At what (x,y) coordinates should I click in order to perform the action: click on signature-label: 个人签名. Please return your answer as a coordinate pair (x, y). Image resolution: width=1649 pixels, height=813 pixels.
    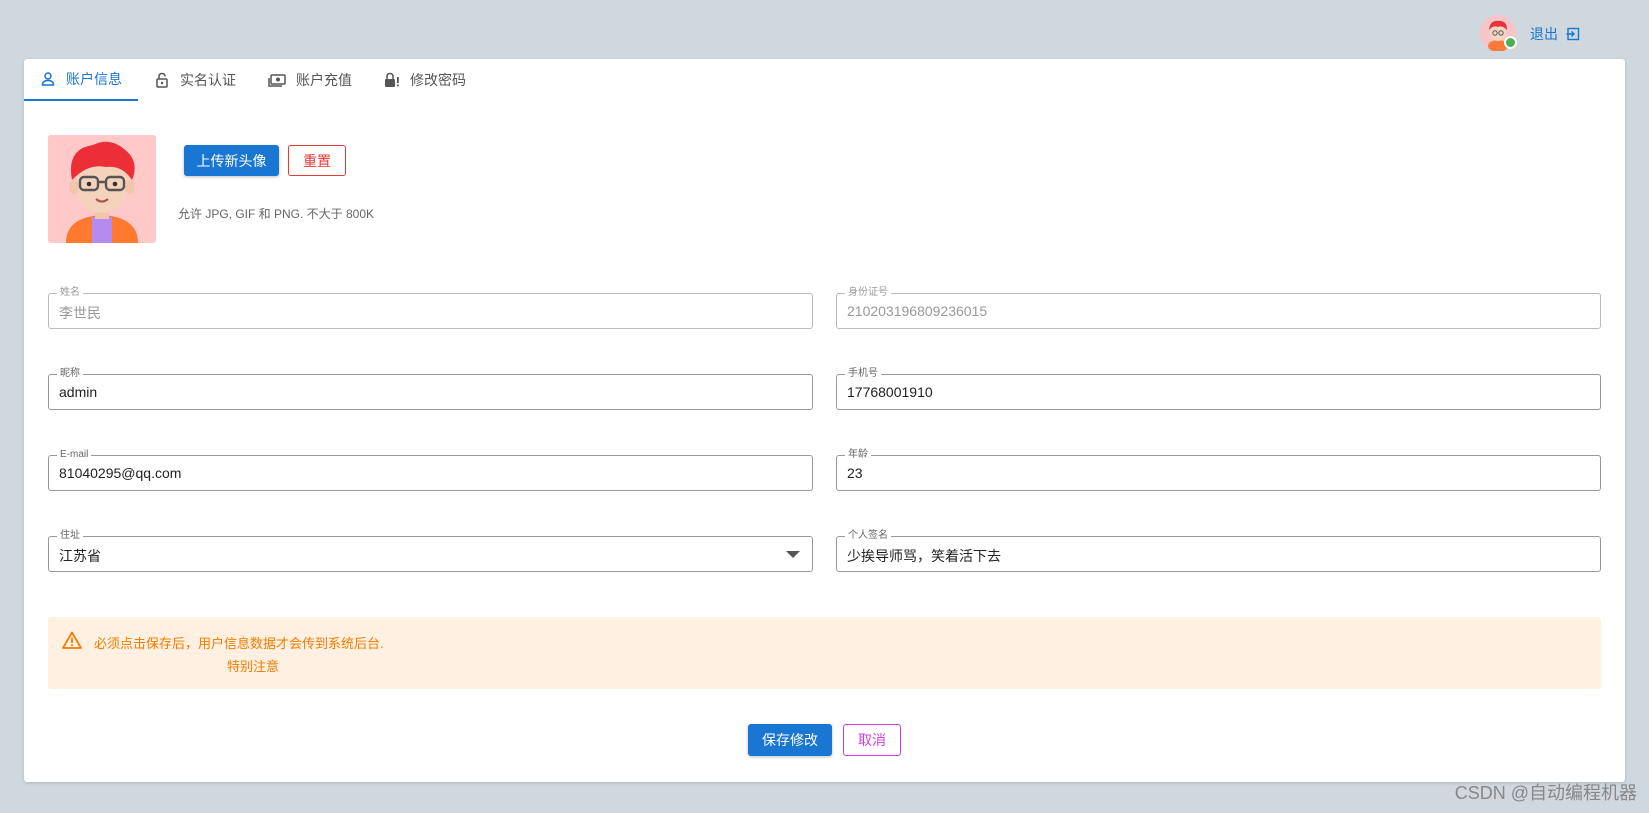
    Looking at the image, I should click on (868, 536).